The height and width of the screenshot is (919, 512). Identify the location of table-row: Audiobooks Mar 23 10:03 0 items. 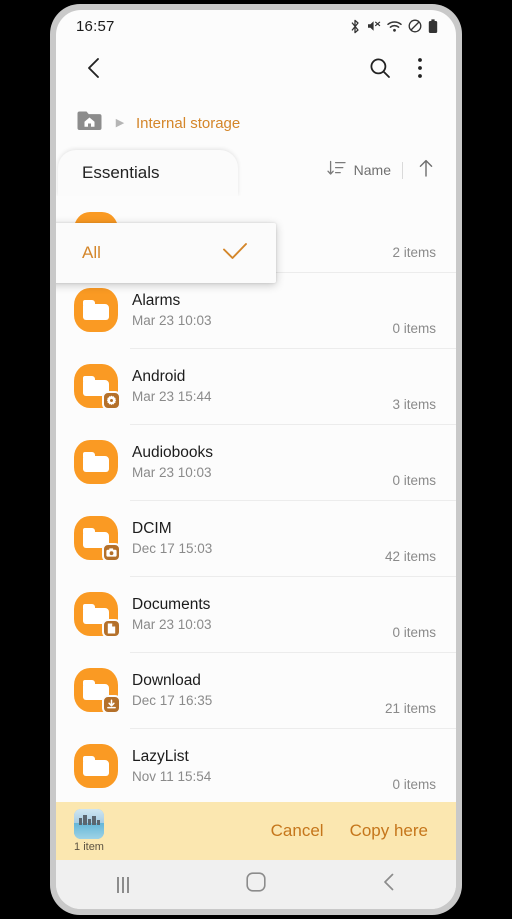
(256, 462).